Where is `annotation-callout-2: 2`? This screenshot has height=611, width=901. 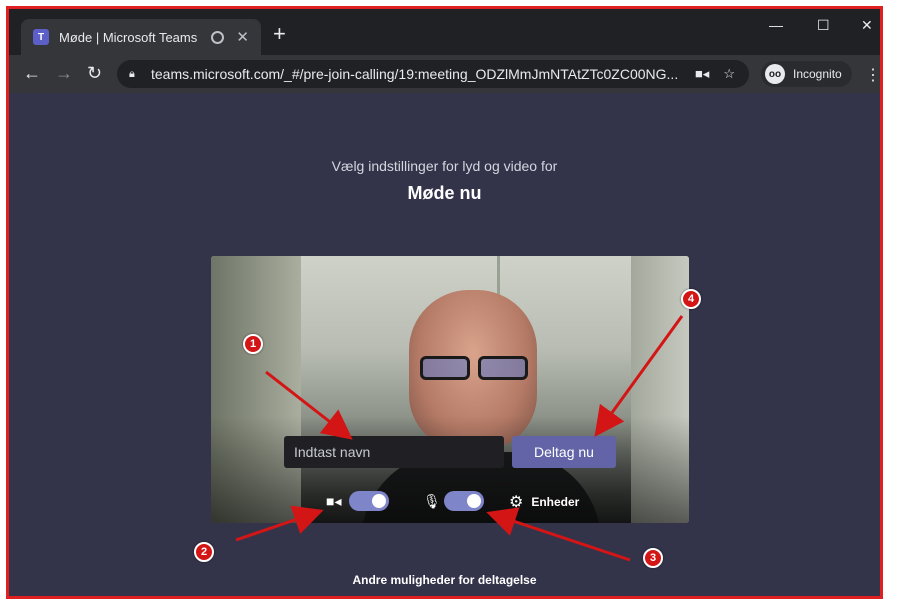
annotation-callout-2: 2 is located at coordinates (204, 552).